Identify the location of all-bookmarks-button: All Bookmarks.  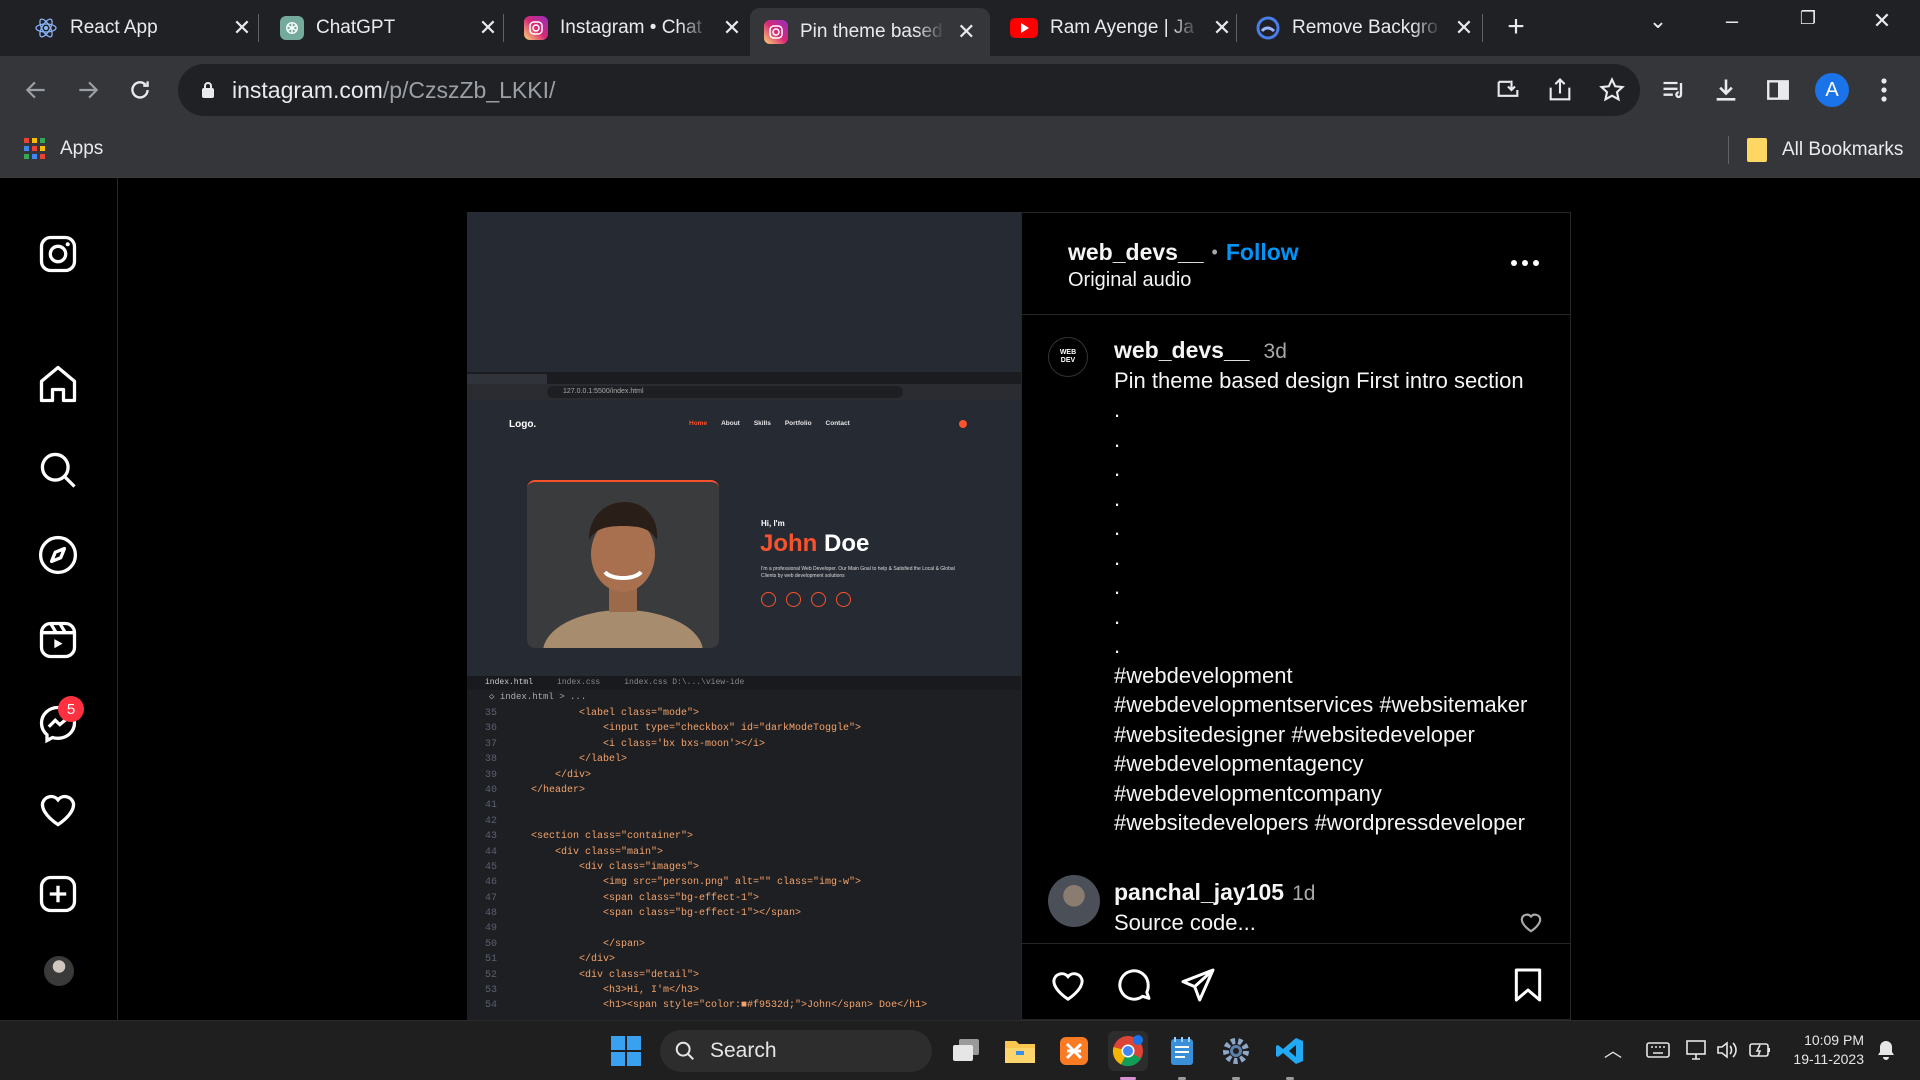
(1824, 150).